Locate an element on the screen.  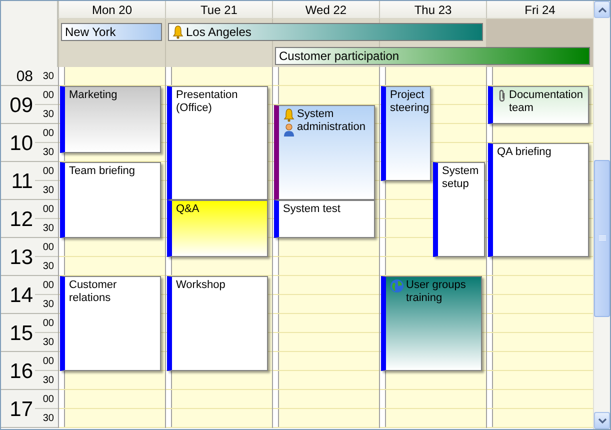
hour-label: 08 is located at coordinates (25, 76).